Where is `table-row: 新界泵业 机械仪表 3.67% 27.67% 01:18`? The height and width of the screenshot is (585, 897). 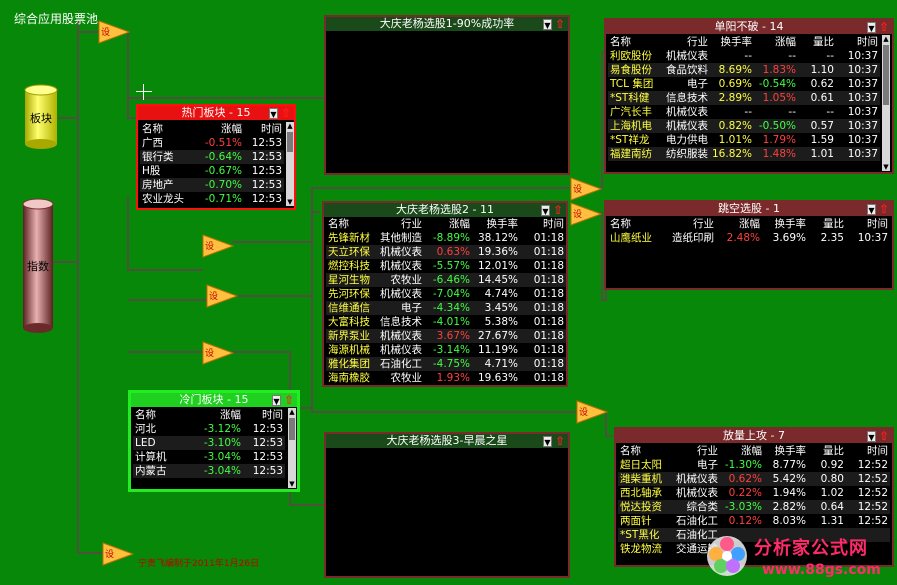
table-row: 新界泵业 机械仪表 3.67% 27.67% 01:18 is located at coordinates (446, 336).